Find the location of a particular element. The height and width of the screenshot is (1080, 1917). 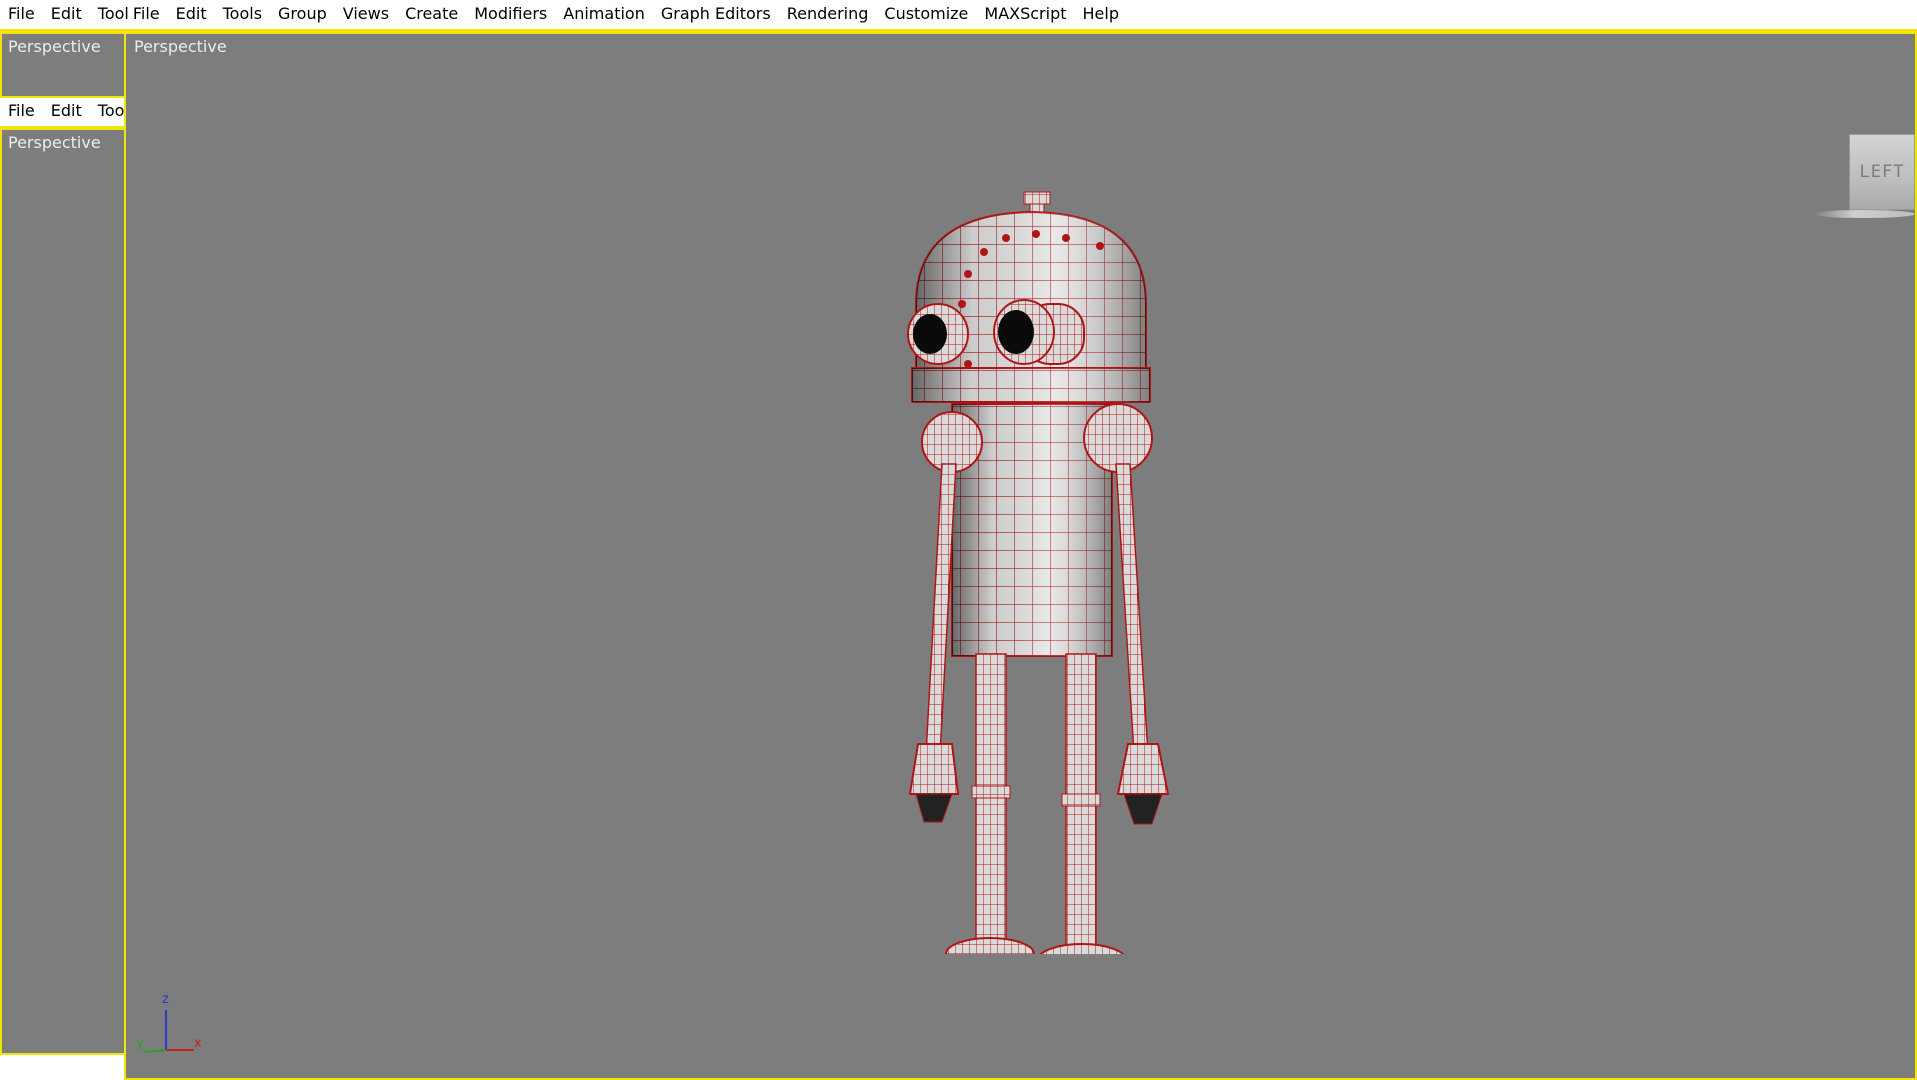

viewcube-icon: LEFT is located at coordinates (1864, 176).